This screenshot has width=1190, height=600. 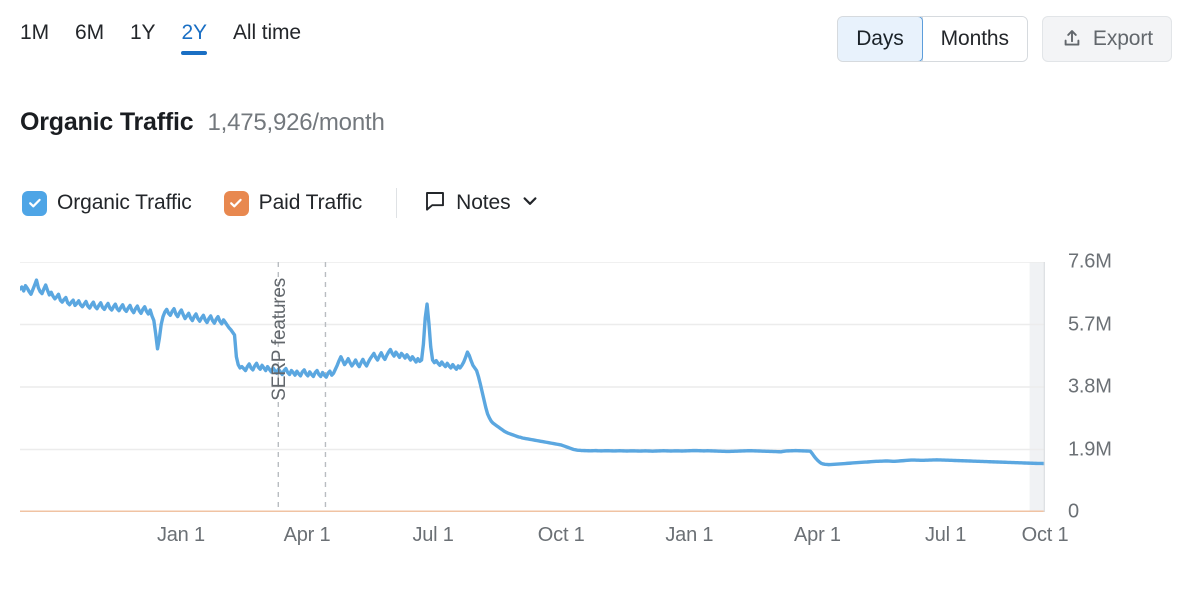 I want to click on chart-toolbar: 1M 6M 1Y 2Y All time Days Months Export, so click(x=595, y=39).